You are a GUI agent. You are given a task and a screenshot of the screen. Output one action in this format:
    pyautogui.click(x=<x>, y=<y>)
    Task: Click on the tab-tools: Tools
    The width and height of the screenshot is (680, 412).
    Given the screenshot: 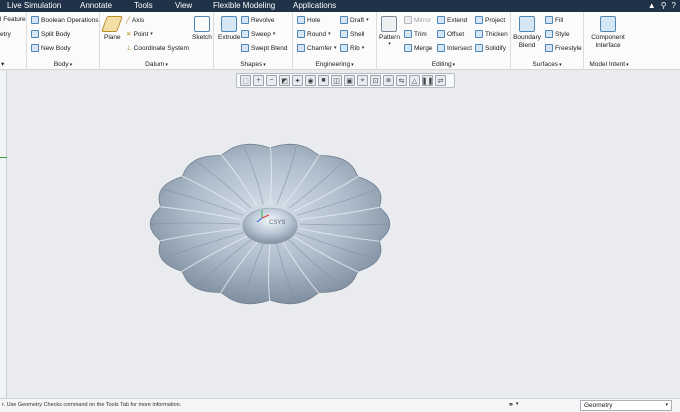 What is the action you would take?
    pyautogui.click(x=143, y=5)
    